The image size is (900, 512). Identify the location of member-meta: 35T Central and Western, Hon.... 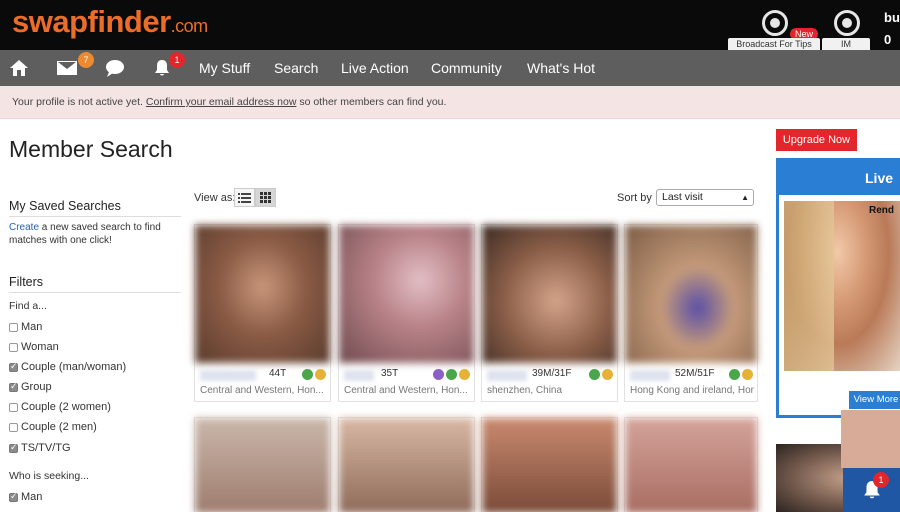
(406, 382).